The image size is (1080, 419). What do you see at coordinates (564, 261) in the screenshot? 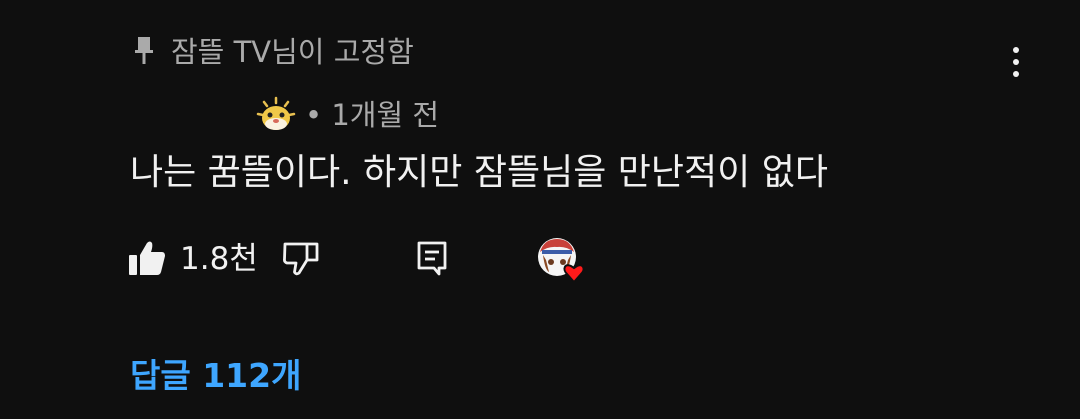
I see `creator-heart-avatar-icon` at bounding box center [564, 261].